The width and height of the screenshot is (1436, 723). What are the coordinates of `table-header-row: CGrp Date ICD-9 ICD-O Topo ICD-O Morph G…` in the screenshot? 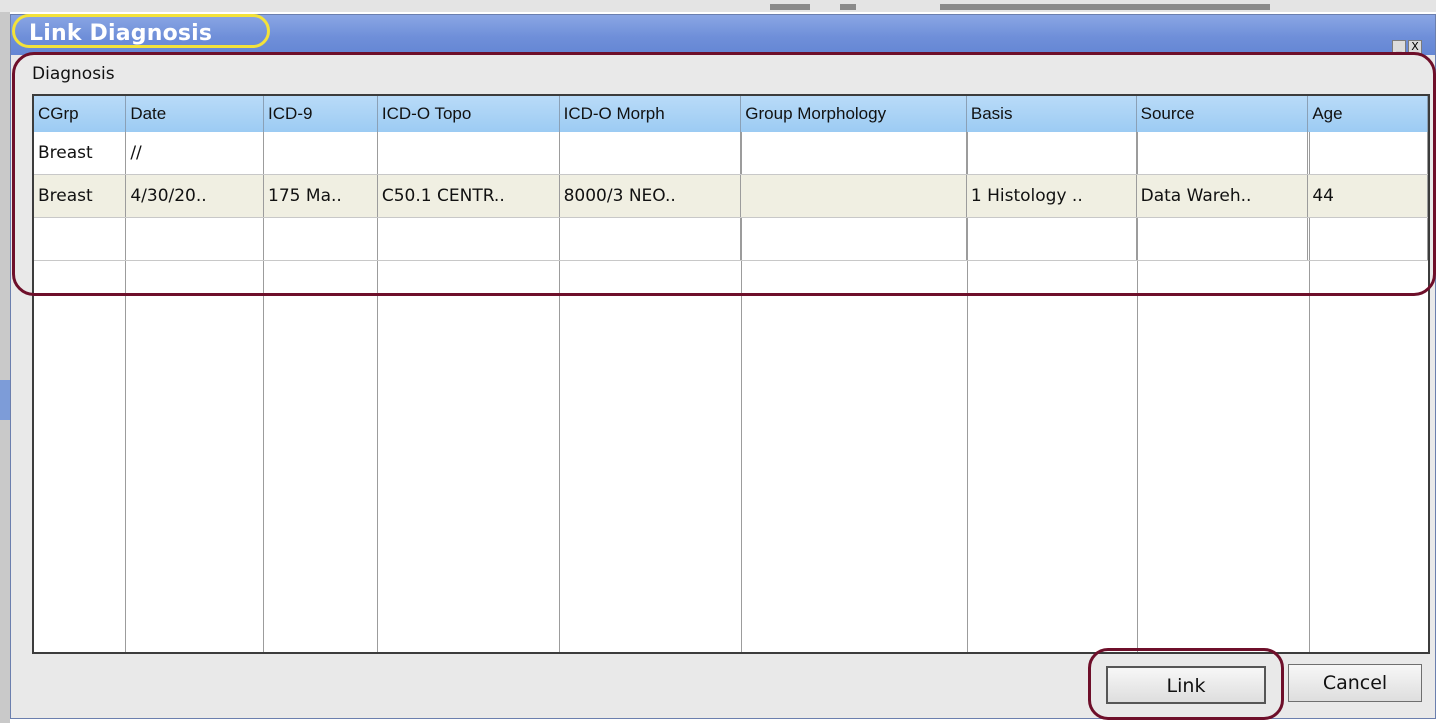 It's located at (731, 114).